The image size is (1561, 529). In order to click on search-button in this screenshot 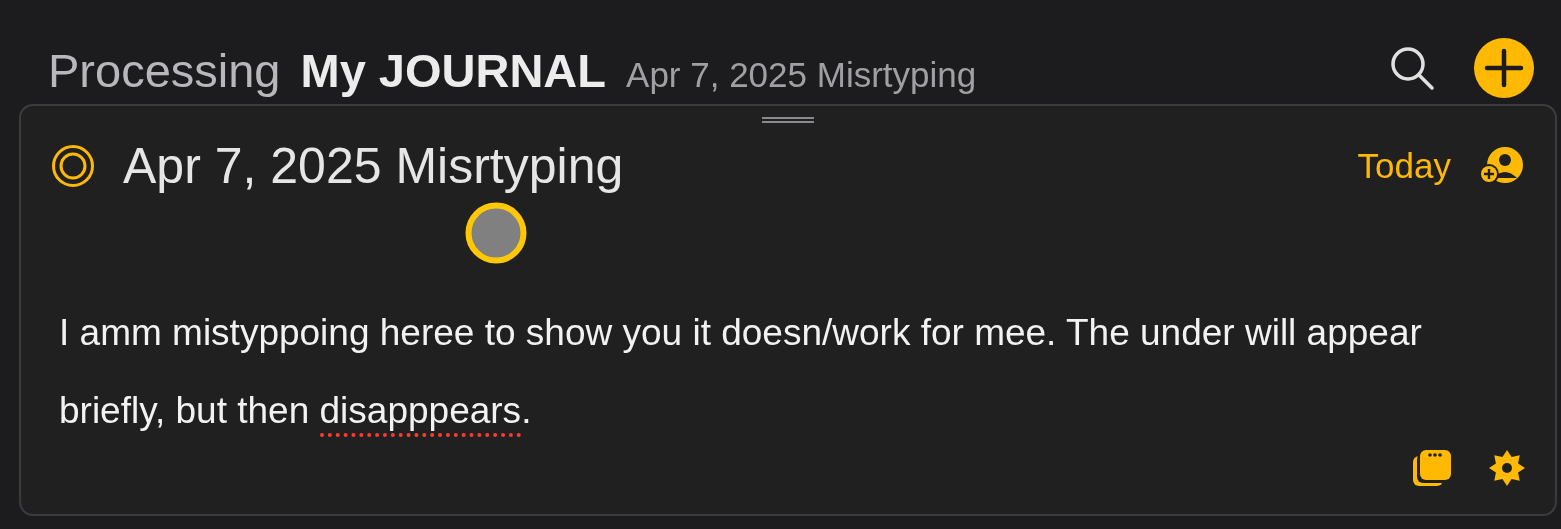, I will do `click(1412, 68)`.